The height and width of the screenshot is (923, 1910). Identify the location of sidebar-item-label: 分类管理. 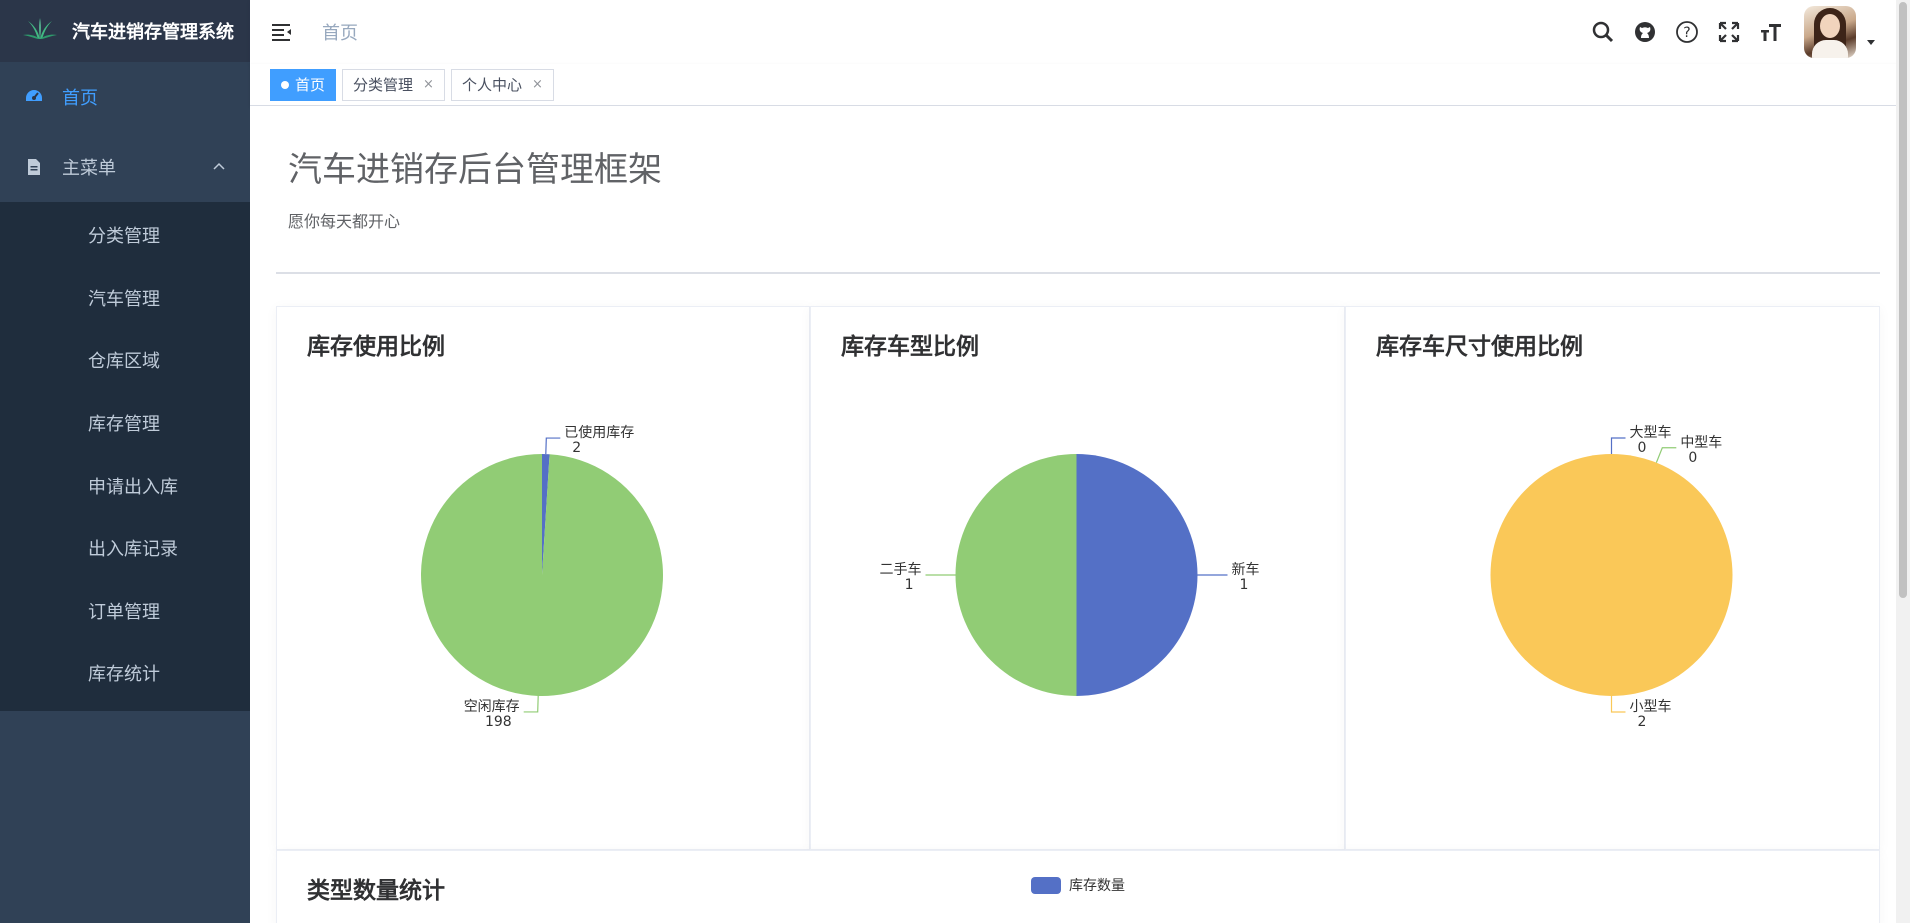
(124, 237).